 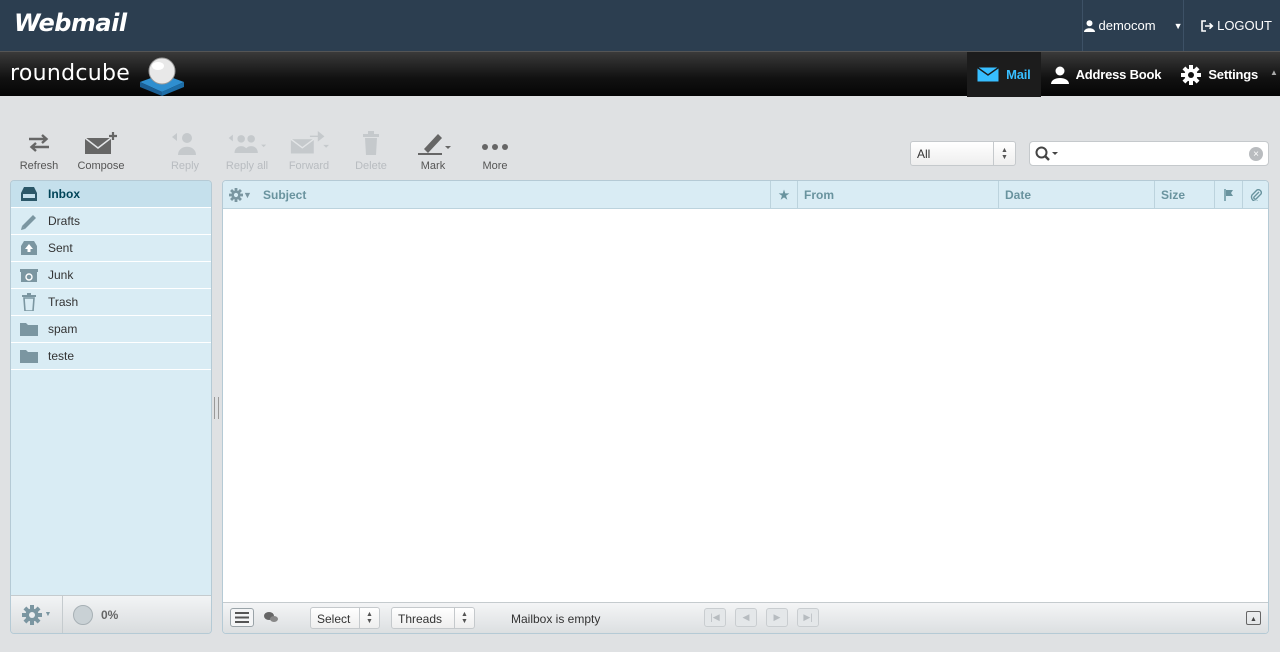 What do you see at coordinates (111, 248) in the screenshot?
I see `folder-sent: Sent` at bounding box center [111, 248].